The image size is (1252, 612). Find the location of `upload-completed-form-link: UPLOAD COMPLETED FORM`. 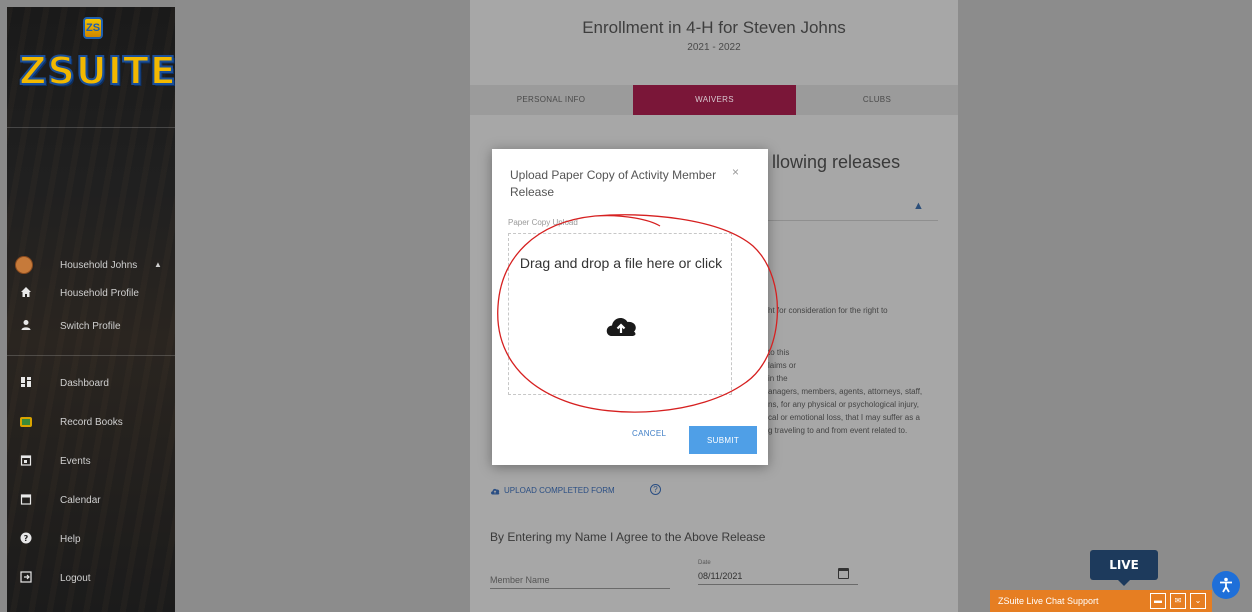

upload-completed-form-link: UPLOAD COMPLETED FORM is located at coordinates (552, 490).